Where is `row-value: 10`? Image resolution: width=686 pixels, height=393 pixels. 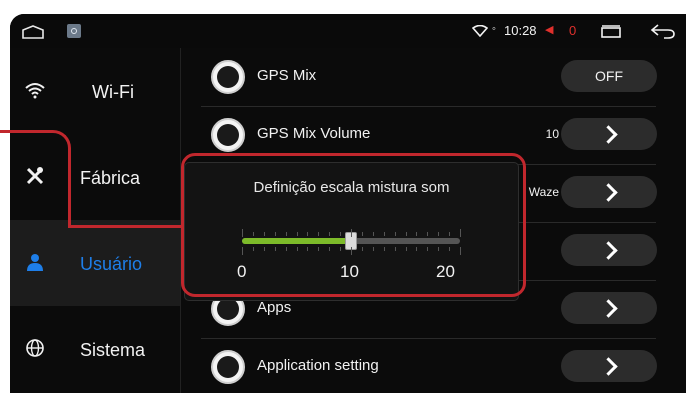 row-value: 10 is located at coordinates (552, 134).